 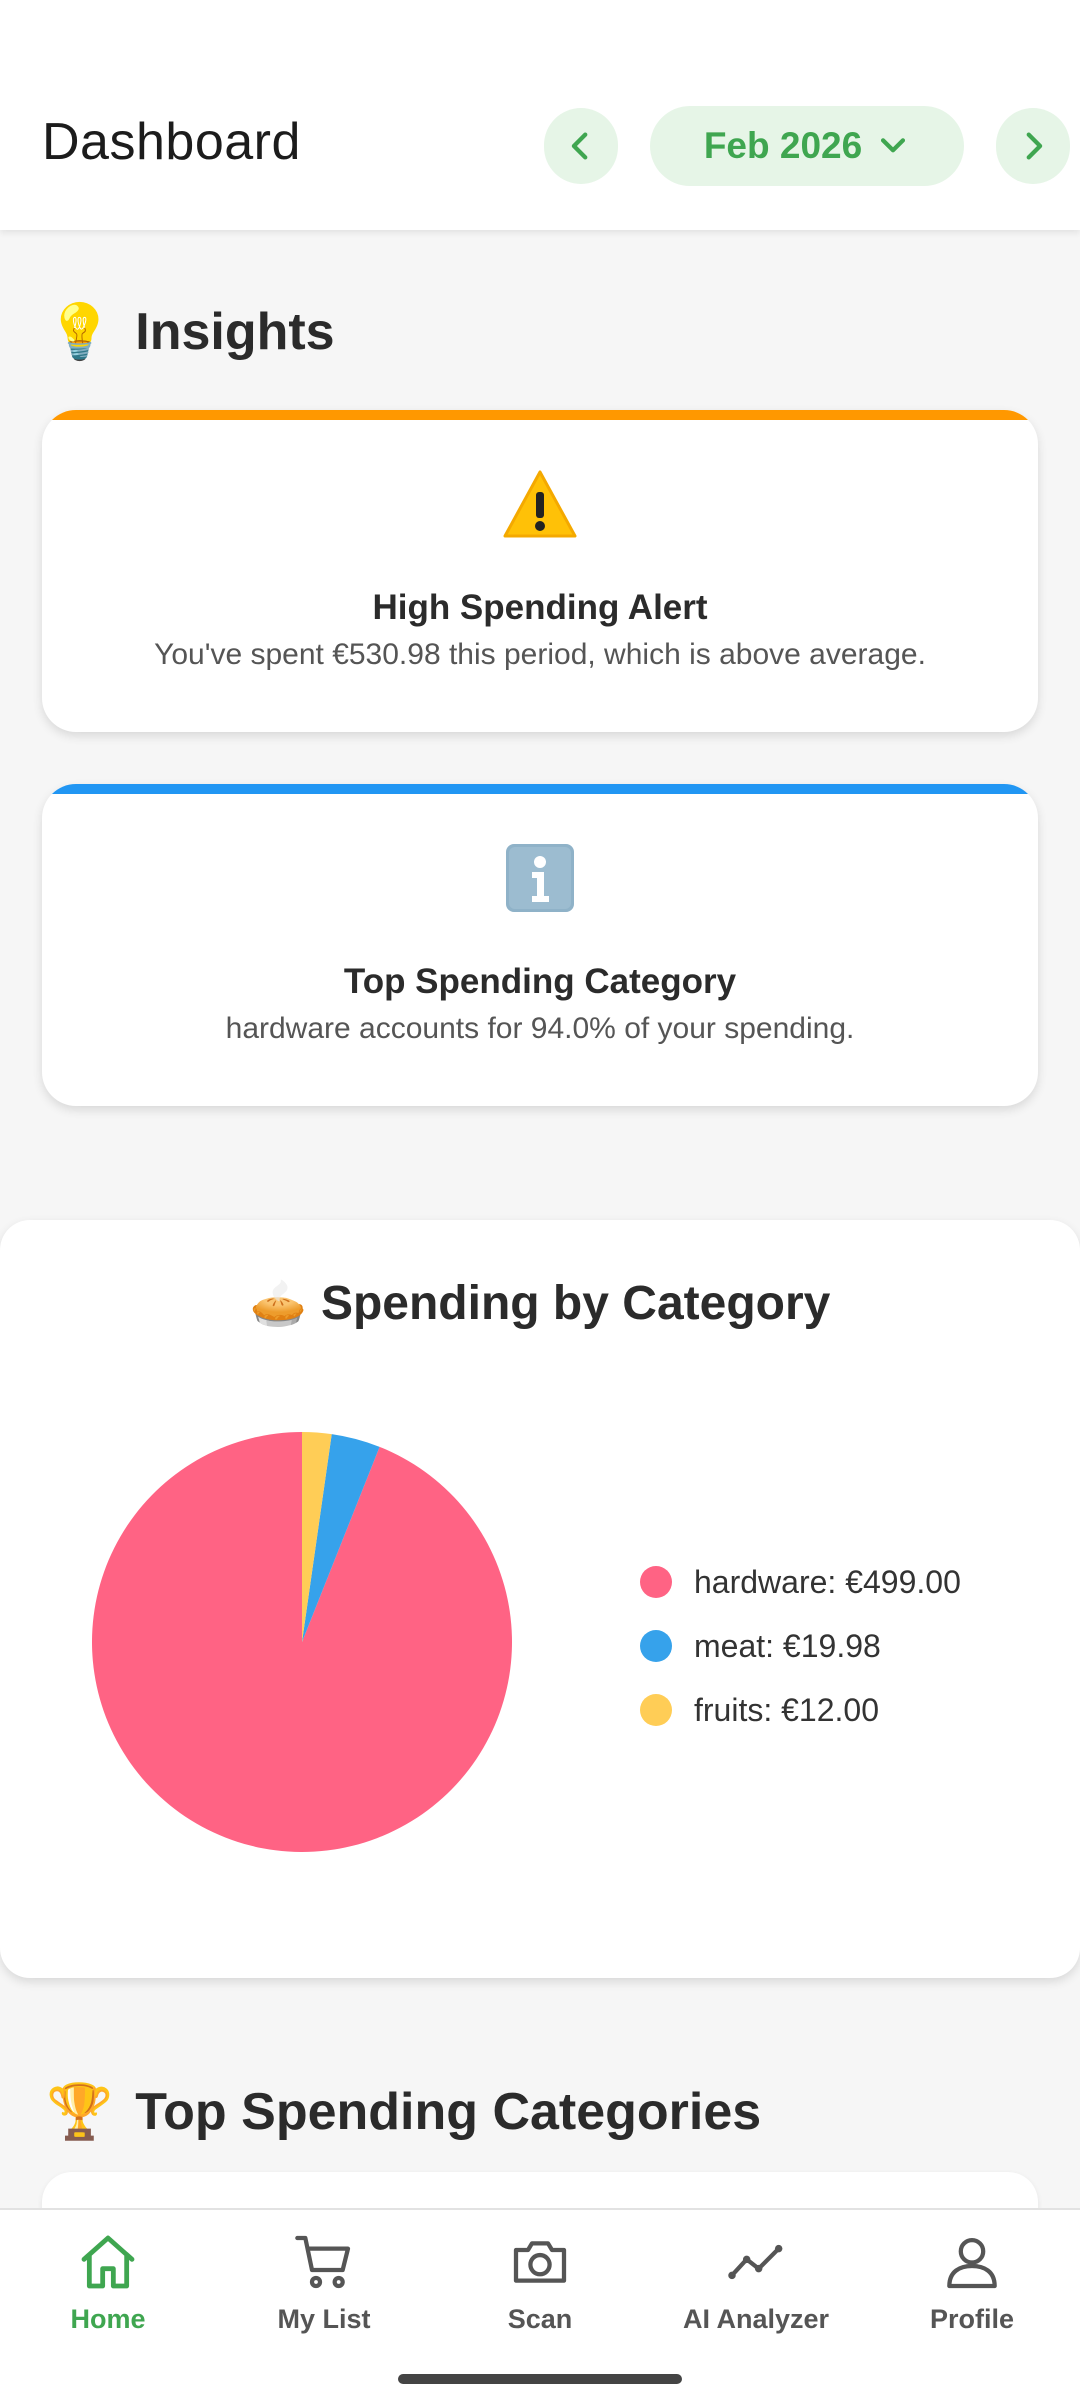 I want to click on chevron-right-icon, so click(x=1034, y=146).